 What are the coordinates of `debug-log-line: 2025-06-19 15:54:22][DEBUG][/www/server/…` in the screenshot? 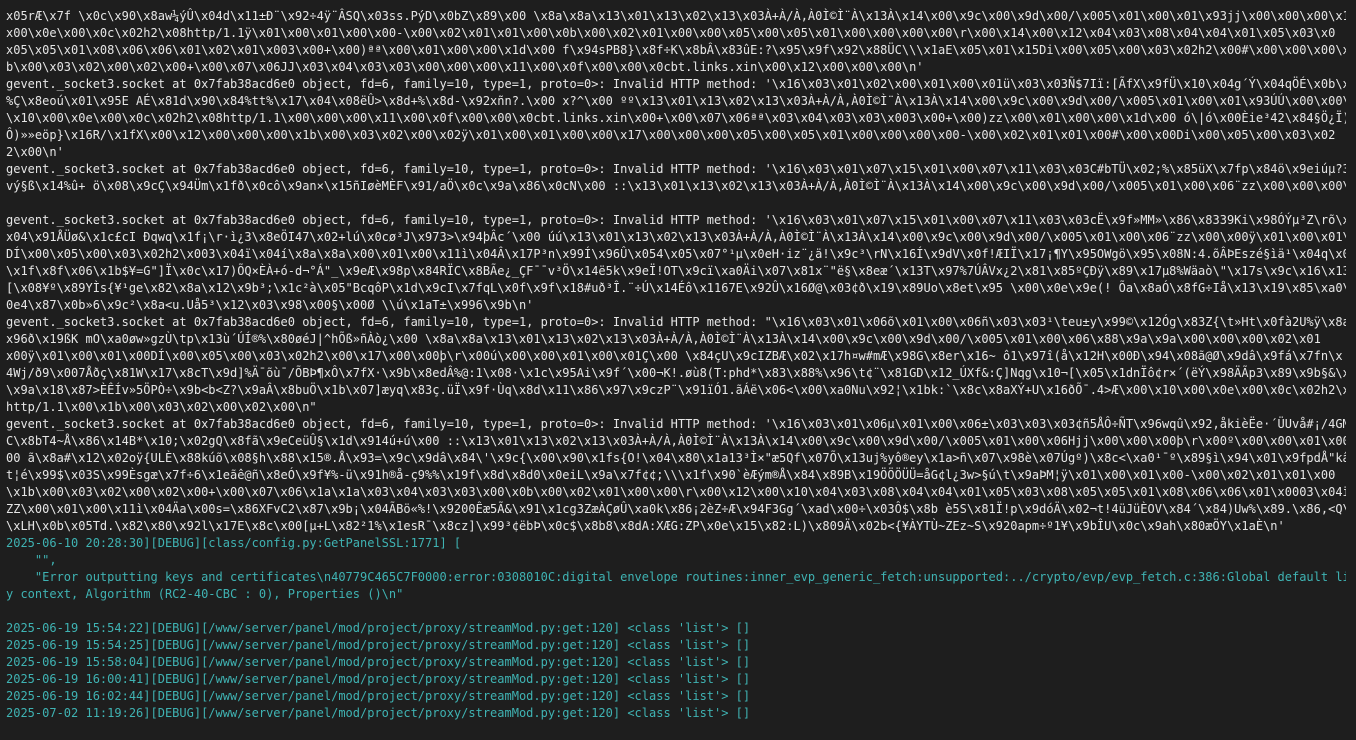 It's located at (378, 628).